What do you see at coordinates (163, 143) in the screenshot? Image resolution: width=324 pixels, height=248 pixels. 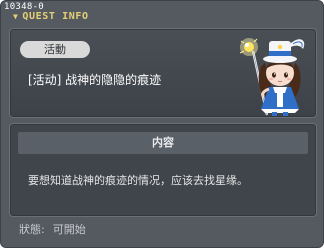 I see `section-header-content: 内容` at bounding box center [163, 143].